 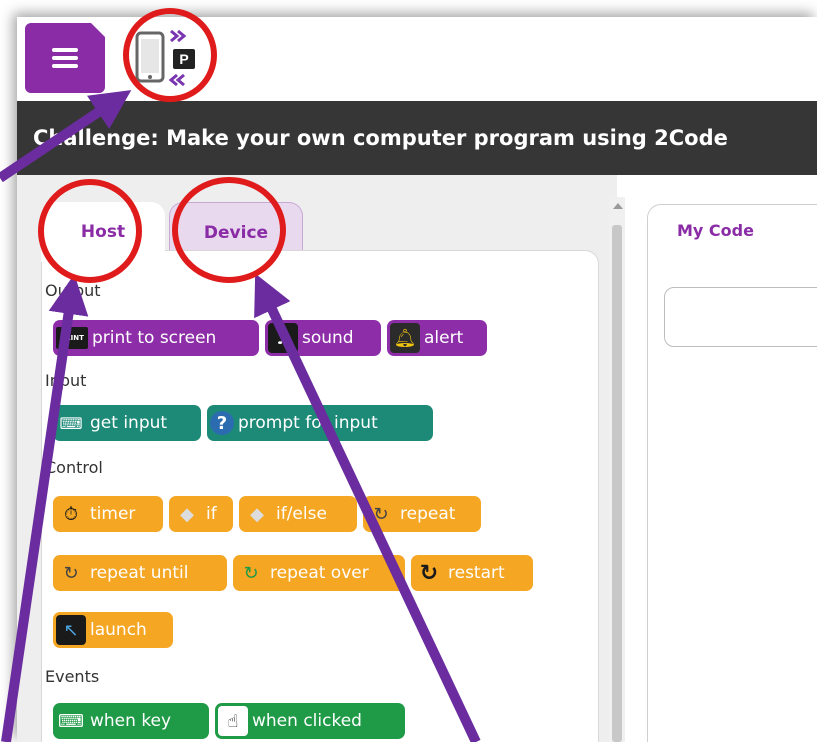 I want to click on block-label: if, so click(x=211, y=514).